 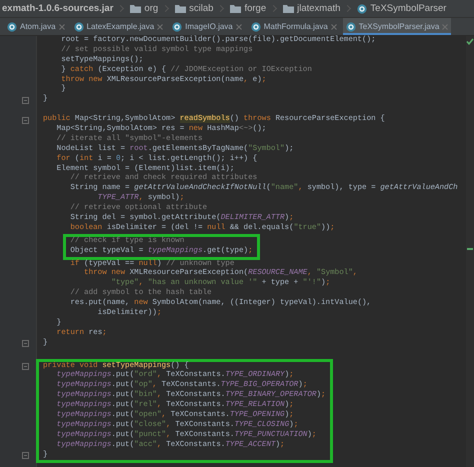 What do you see at coordinates (58, 8) in the screenshot?
I see `breadcrumb-item: exmath-1.0.6-sources.jar` at bounding box center [58, 8].